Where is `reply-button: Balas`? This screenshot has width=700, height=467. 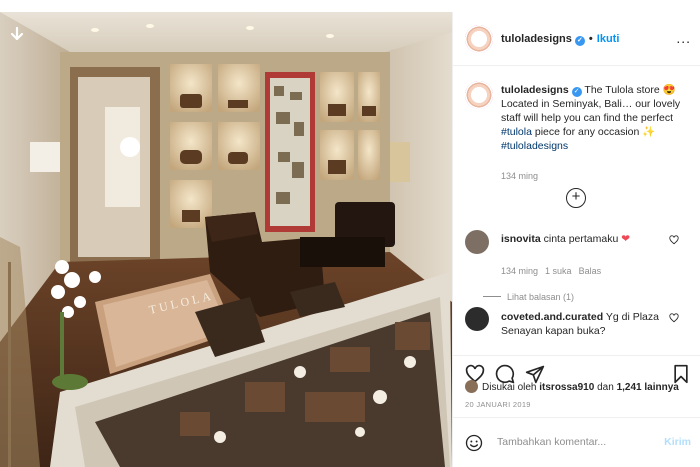
reply-button: Balas is located at coordinates (590, 271).